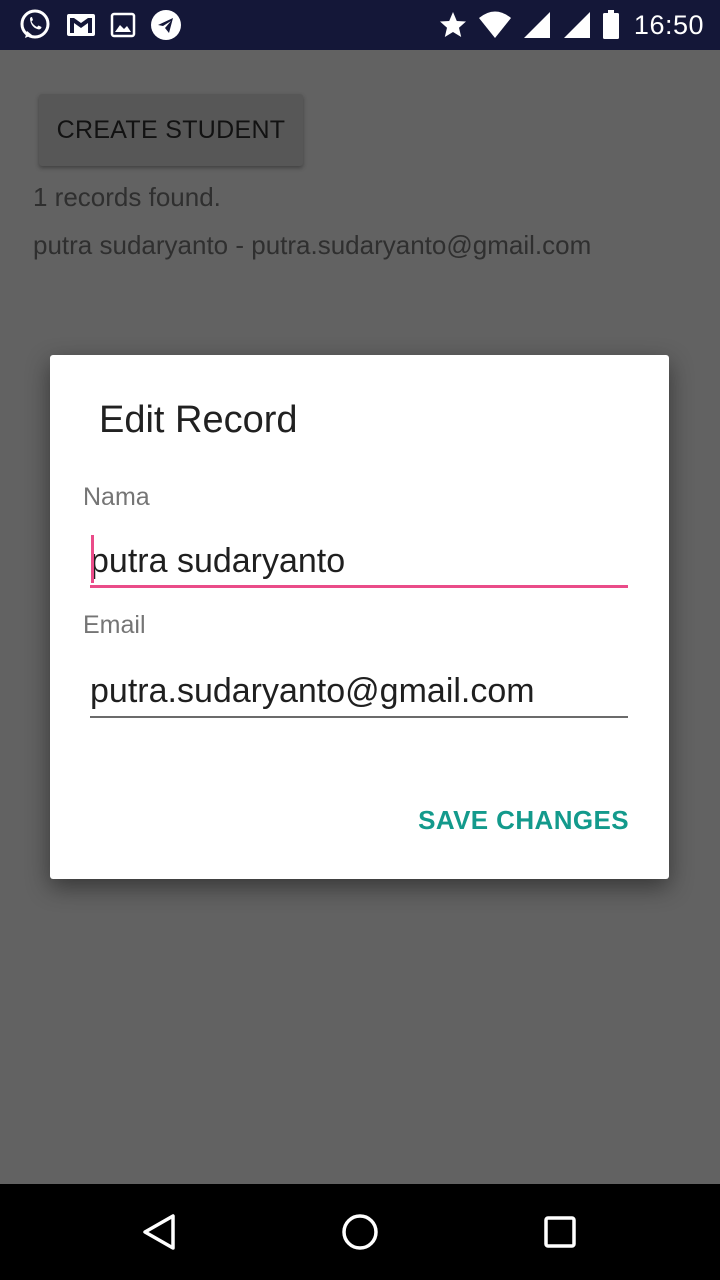  I want to click on wifi-icon, so click(495, 25).